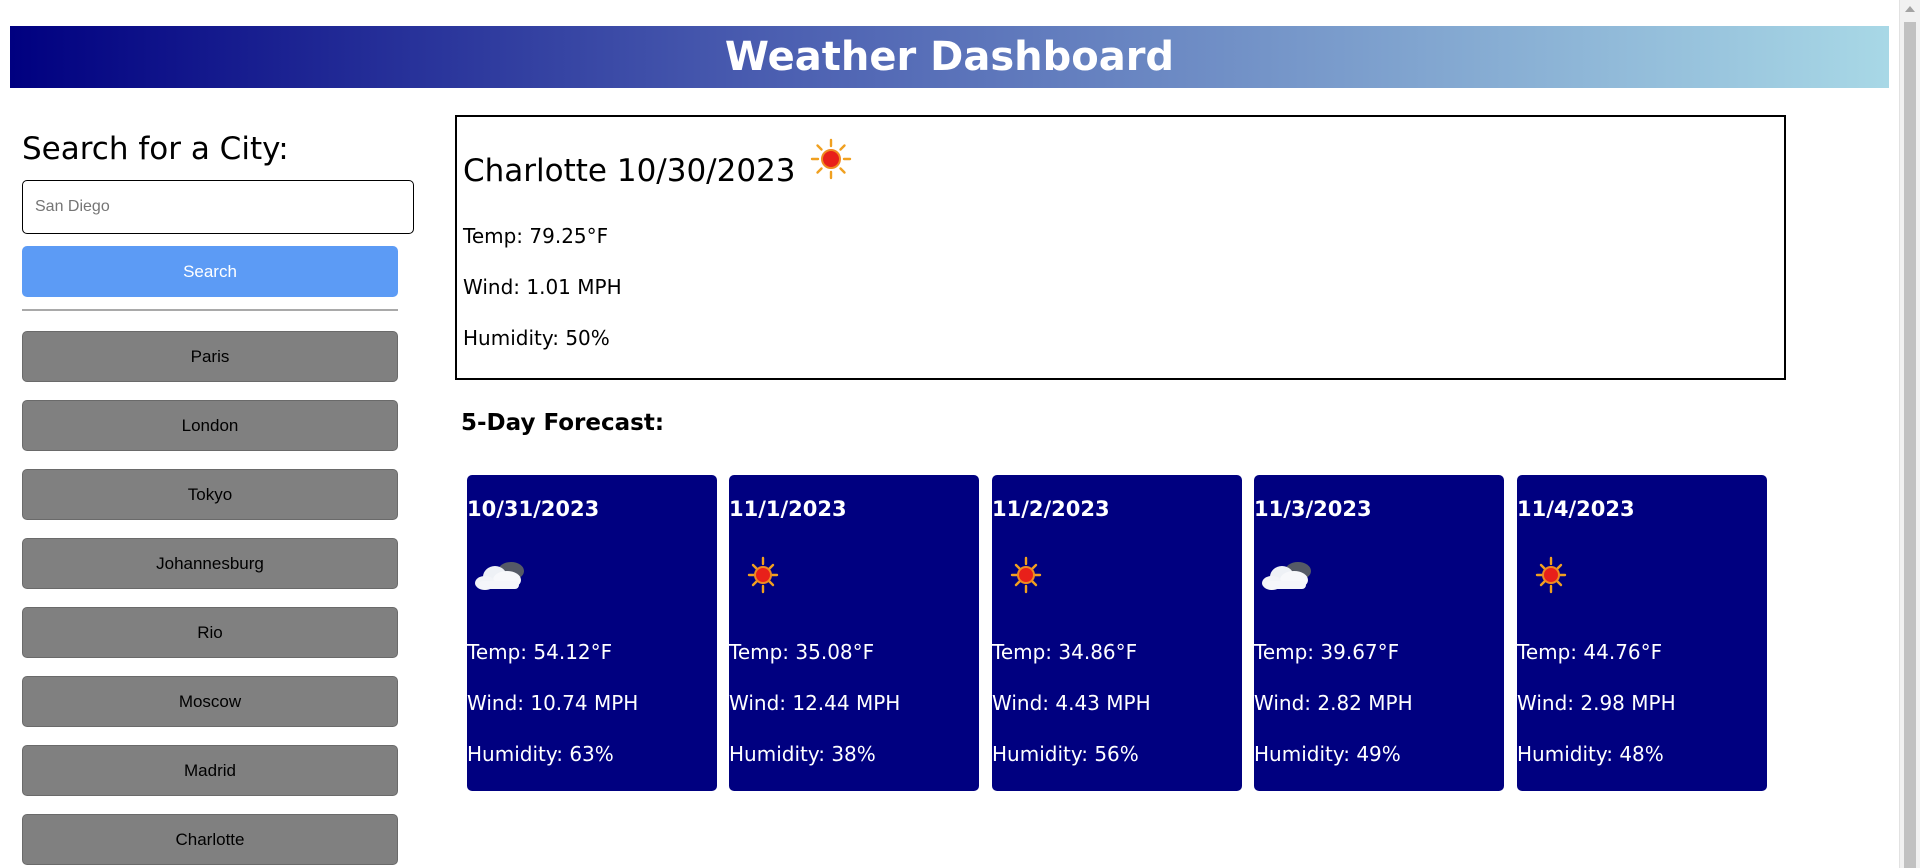 The image size is (1920, 868). What do you see at coordinates (815, 703) in the screenshot?
I see `forecast-wind: Wind: 12.44 MPH` at bounding box center [815, 703].